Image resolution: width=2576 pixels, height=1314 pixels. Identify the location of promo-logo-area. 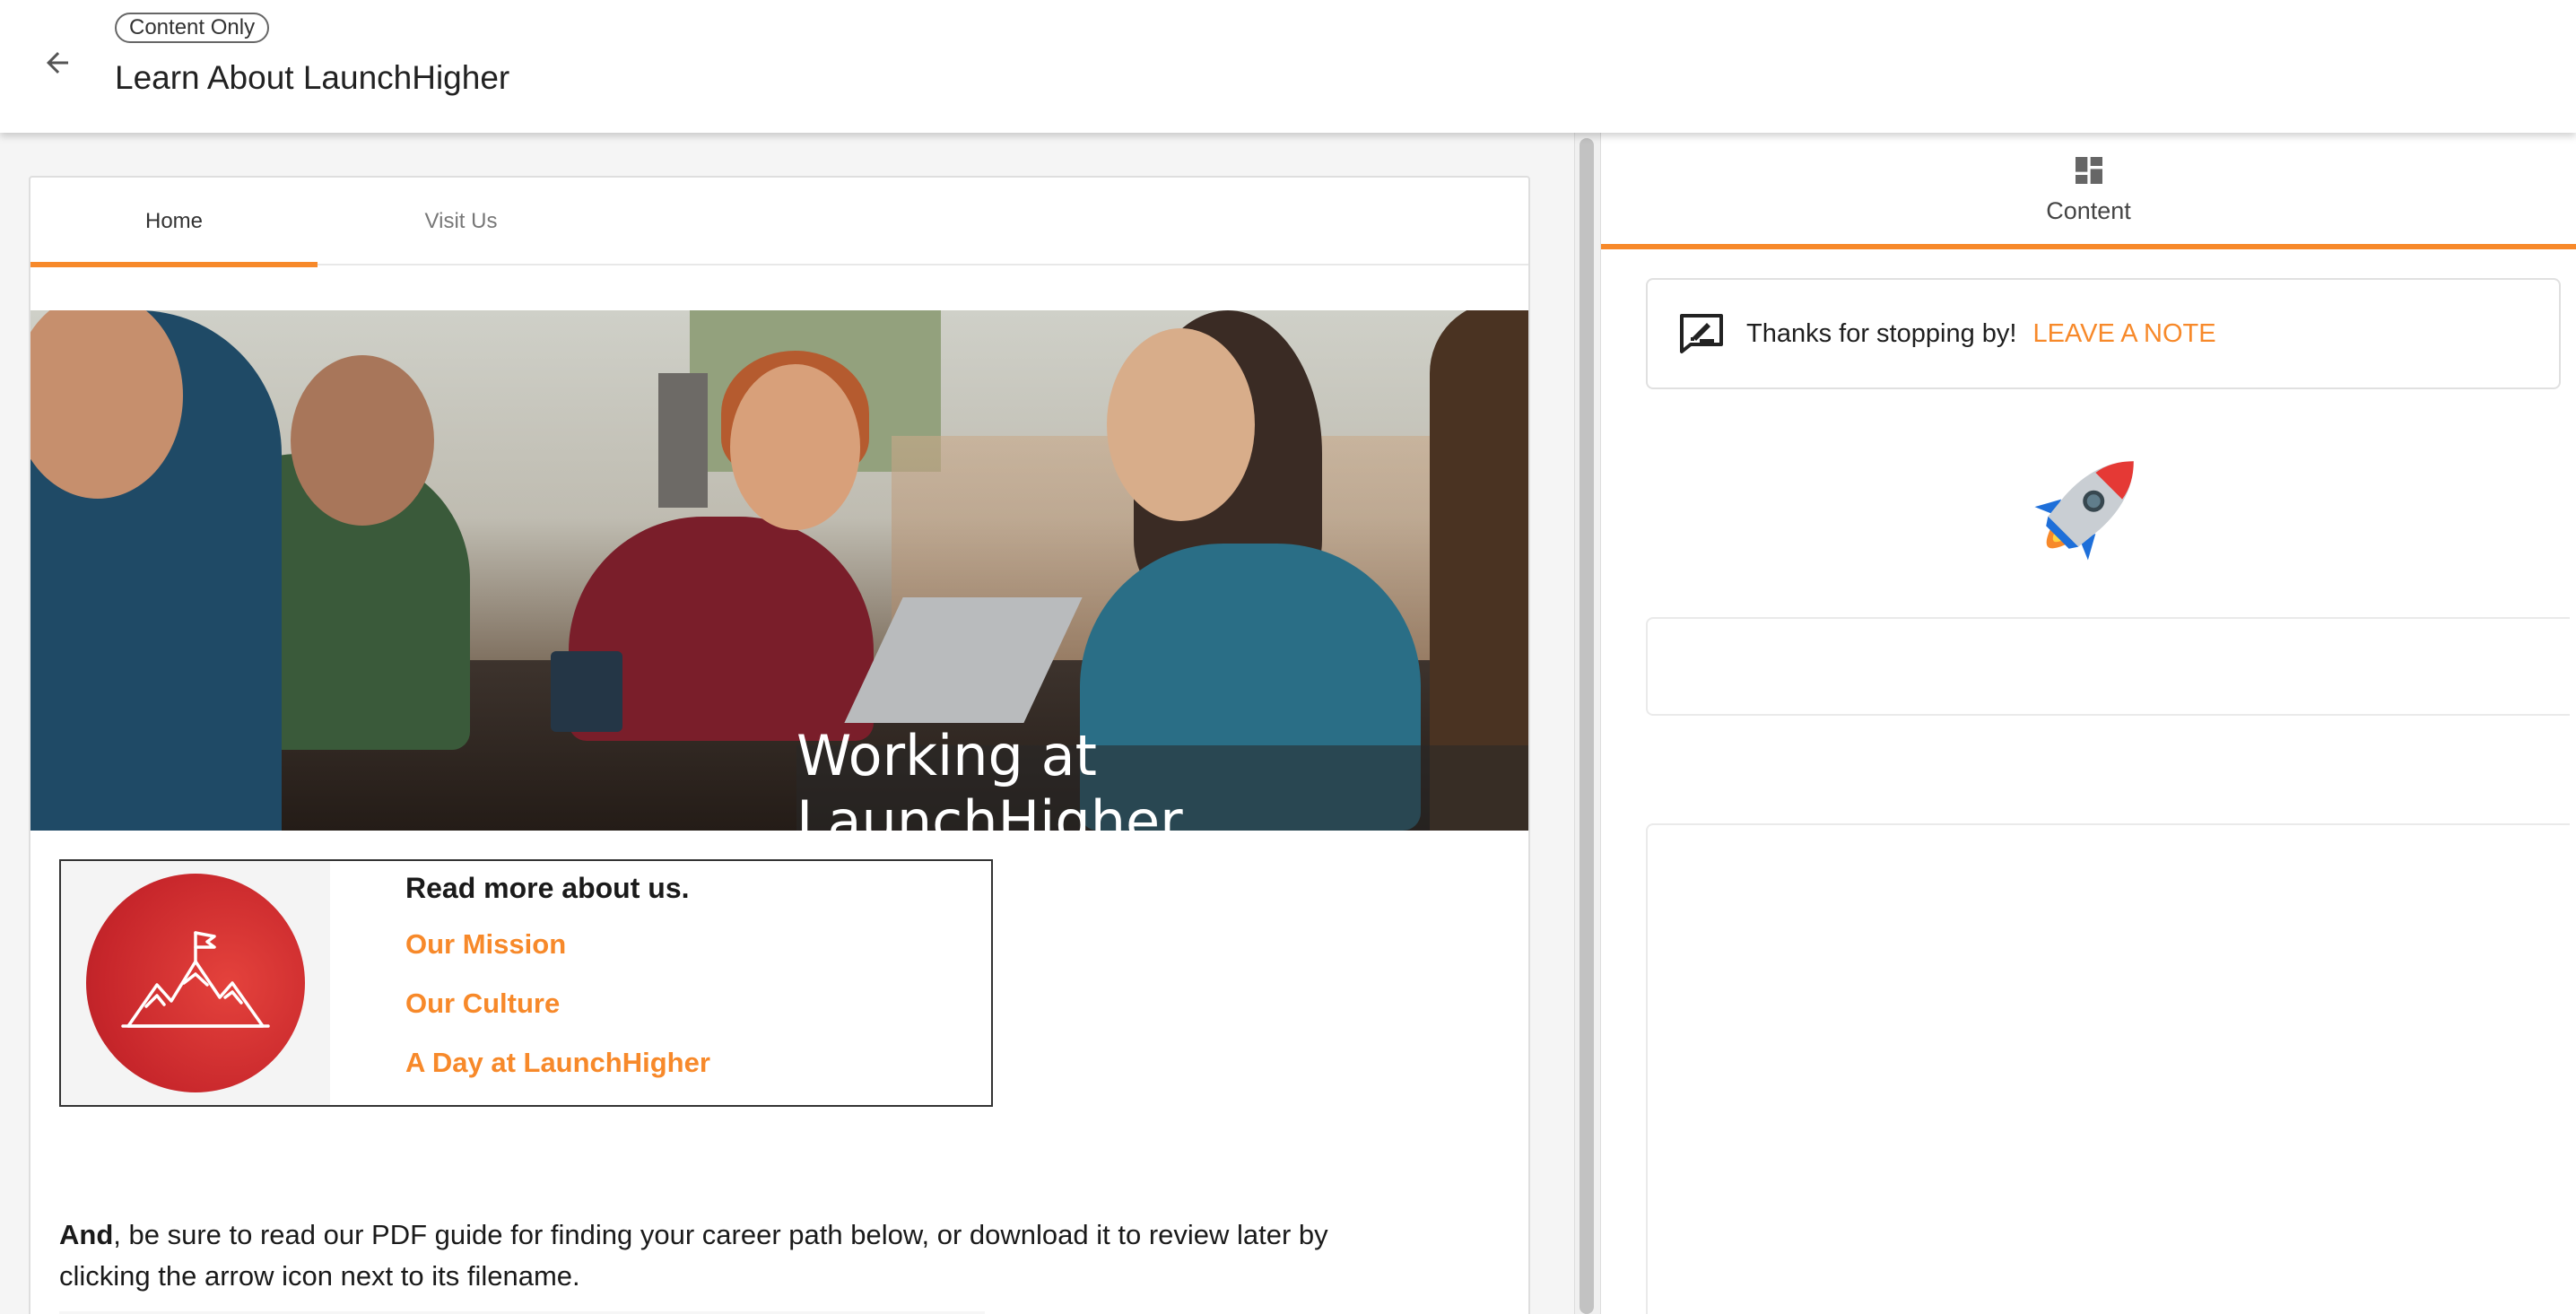
(195, 983).